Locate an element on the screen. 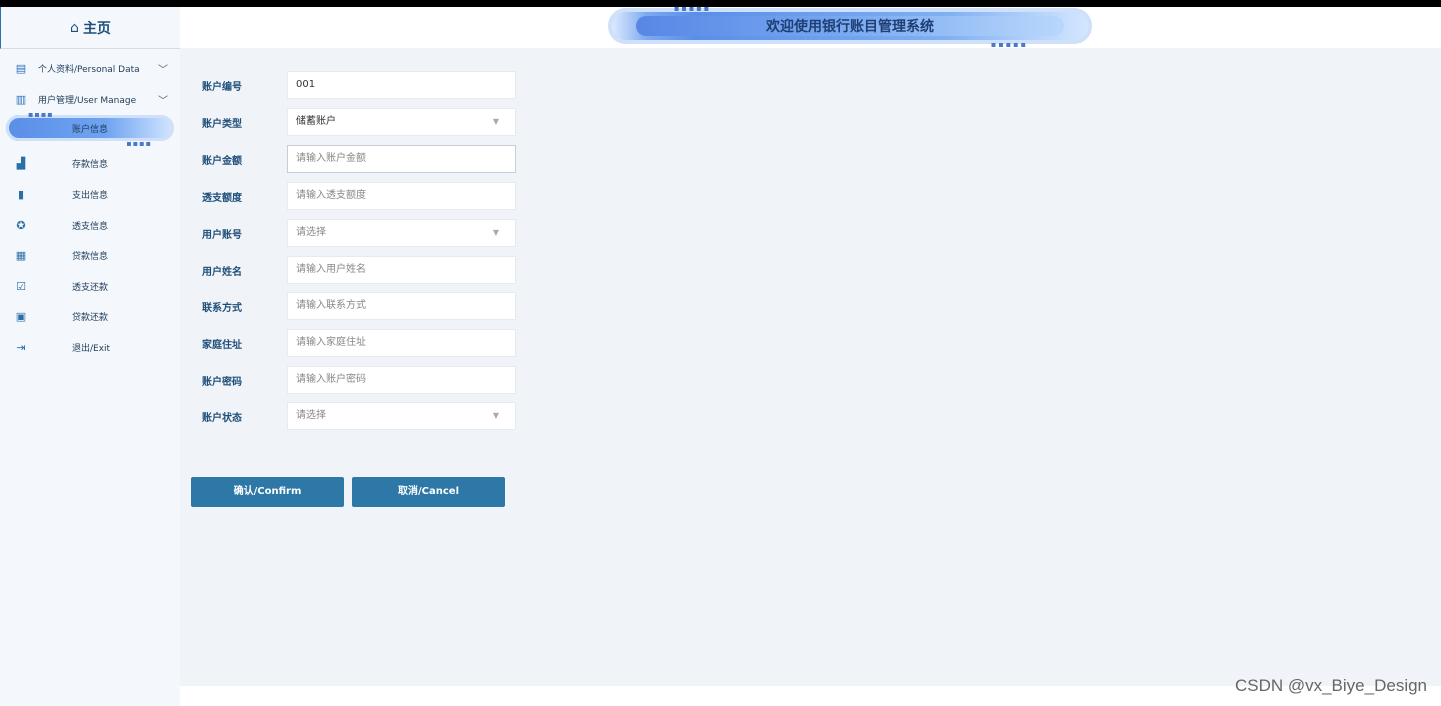 Image resolution: width=1441 pixels, height=706 pixels. field-label: 联系方式 is located at coordinates (222, 308).